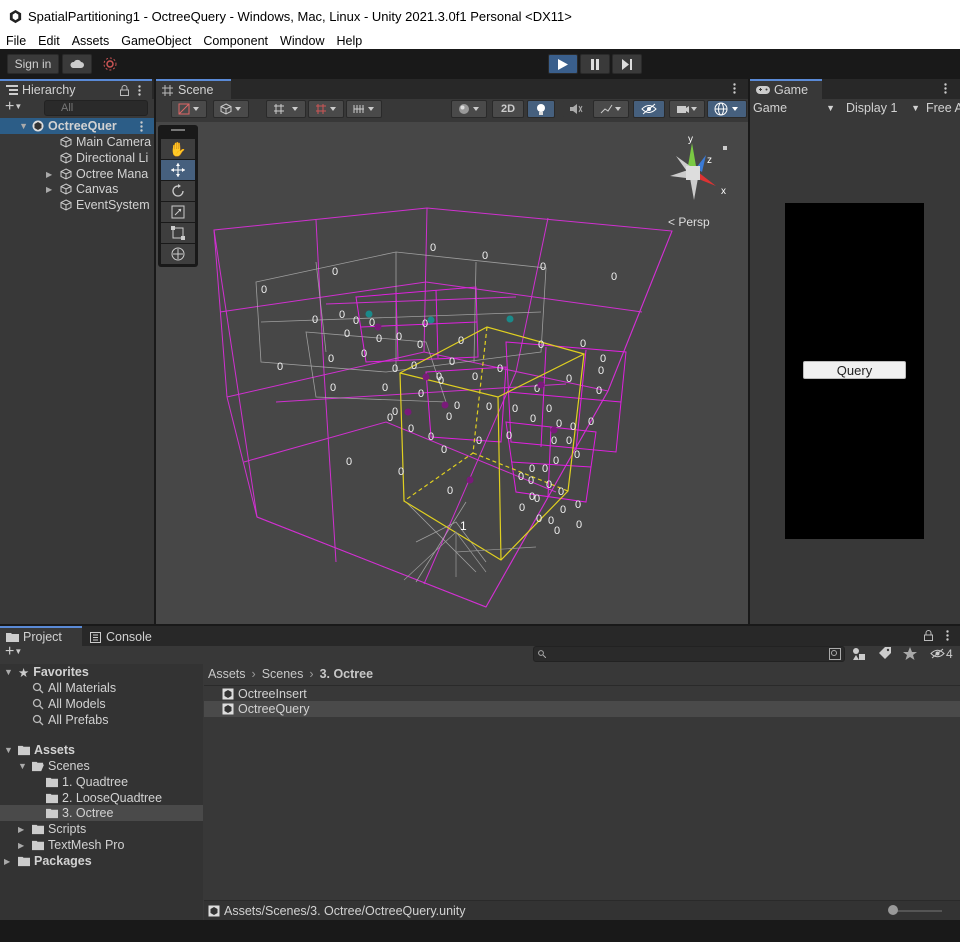 This screenshot has width=960, height=942. I want to click on project-kebab-icon, so click(947, 635).